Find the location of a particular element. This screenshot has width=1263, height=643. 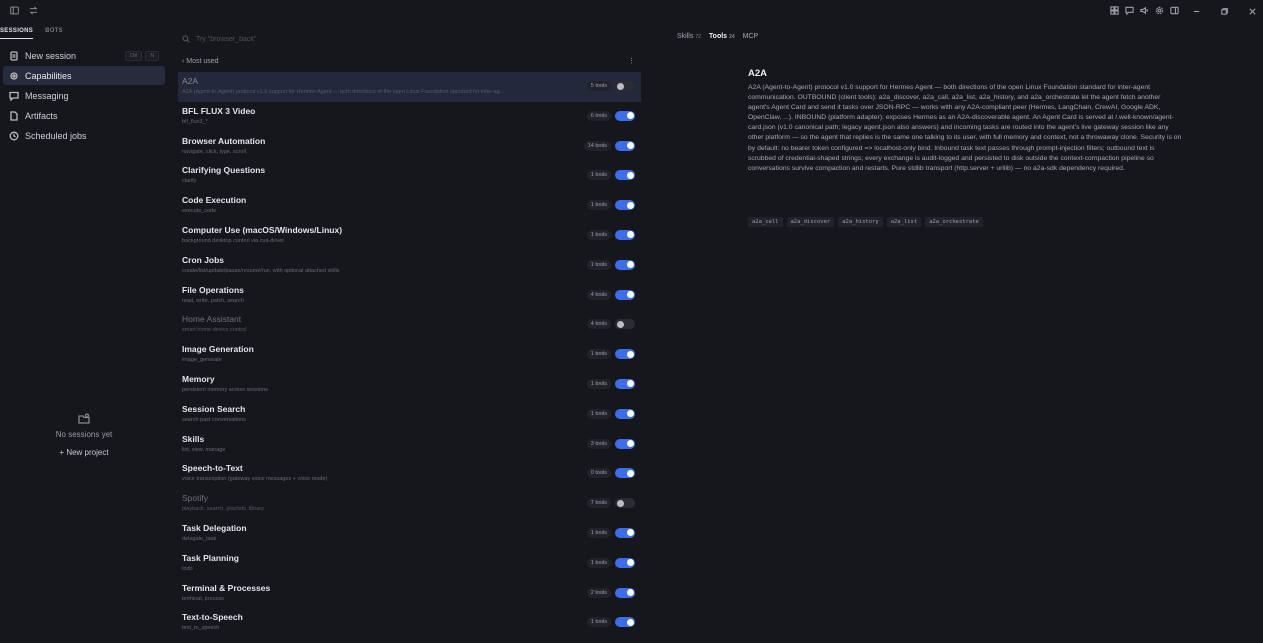

group-label-wrap: ‹ Most used is located at coordinates (200, 61).